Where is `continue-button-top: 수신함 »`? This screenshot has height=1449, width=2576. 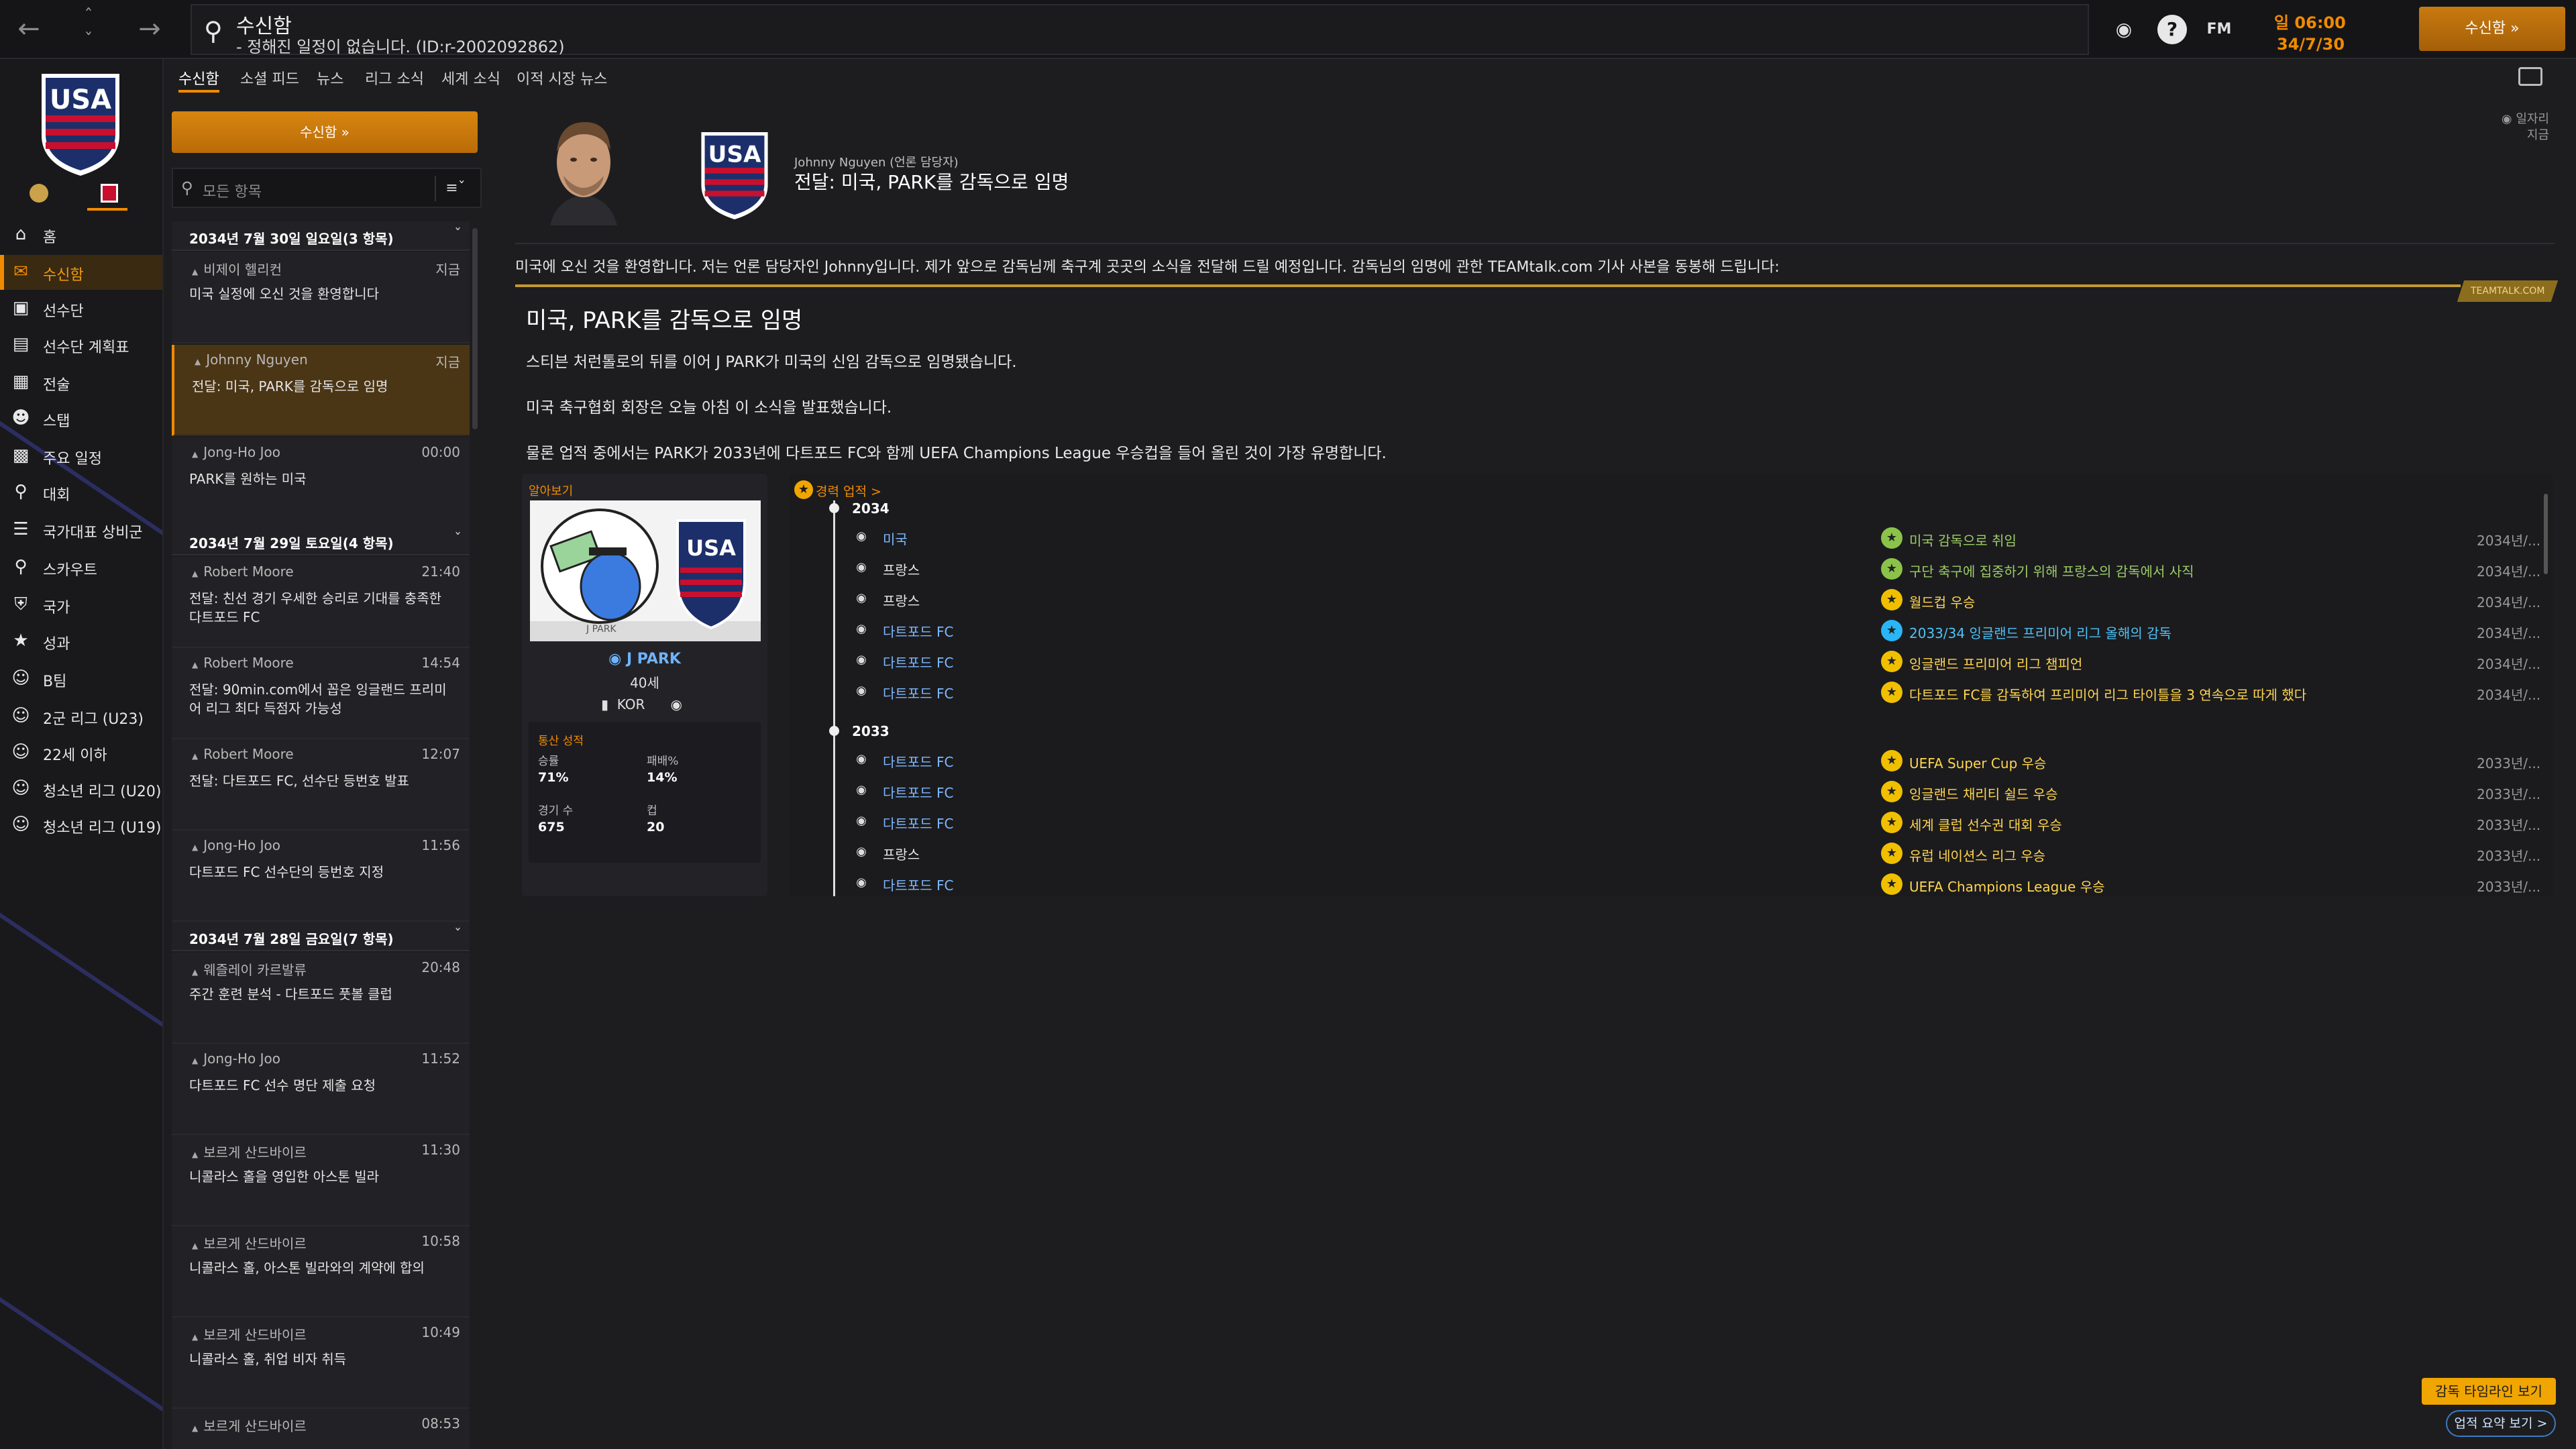
continue-button-top: 수신함 » is located at coordinates (2492, 29).